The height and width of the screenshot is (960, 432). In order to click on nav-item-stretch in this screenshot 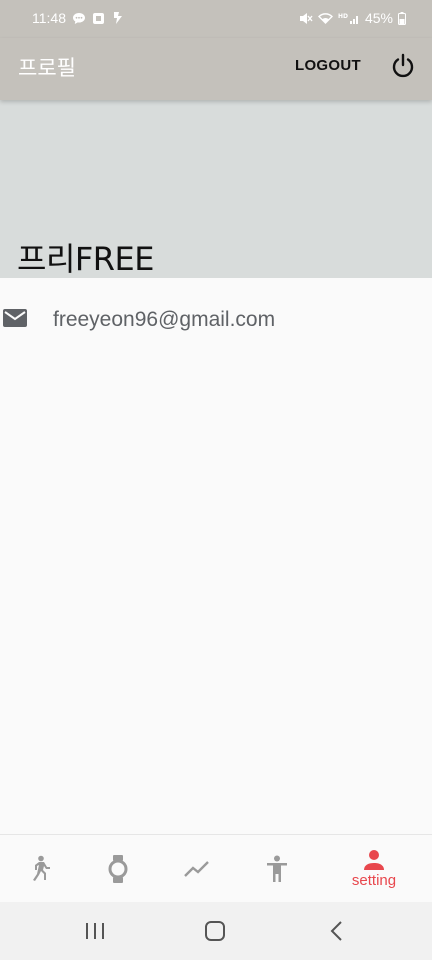, I will do `click(277, 869)`.